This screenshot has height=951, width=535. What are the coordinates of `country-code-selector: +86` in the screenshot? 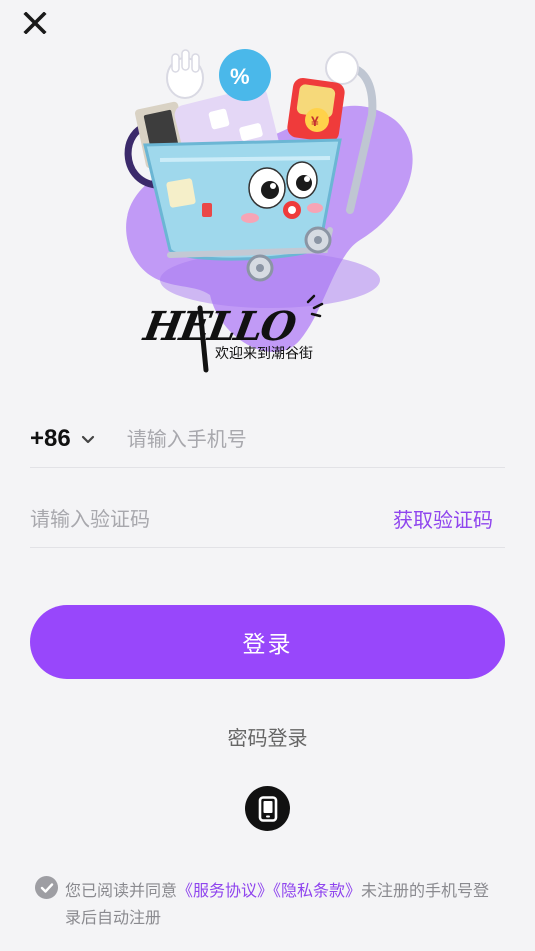 It's located at (62, 439).